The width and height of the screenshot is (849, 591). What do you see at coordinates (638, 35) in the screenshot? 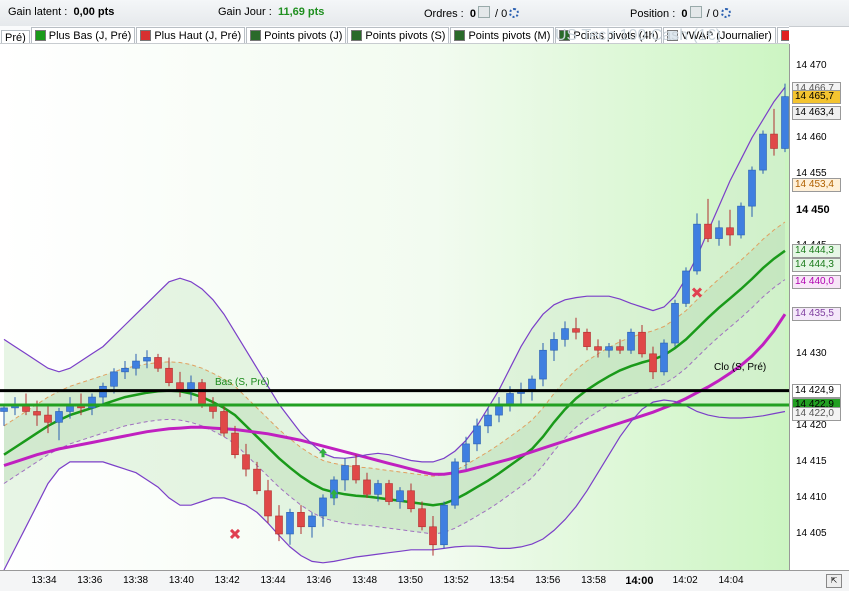
I see `instrument-watermark: US Tech 100 Cash (1€)` at bounding box center [638, 35].